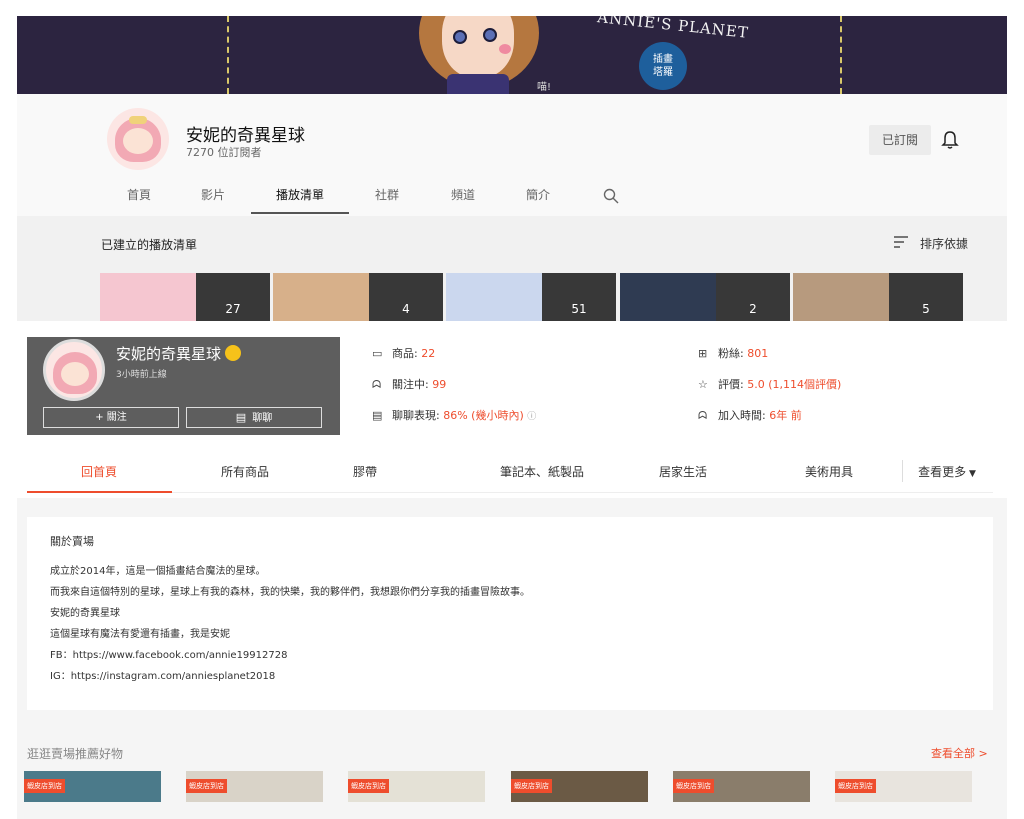  I want to click on tab-art-supplies: 美術用具, so click(829, 471).